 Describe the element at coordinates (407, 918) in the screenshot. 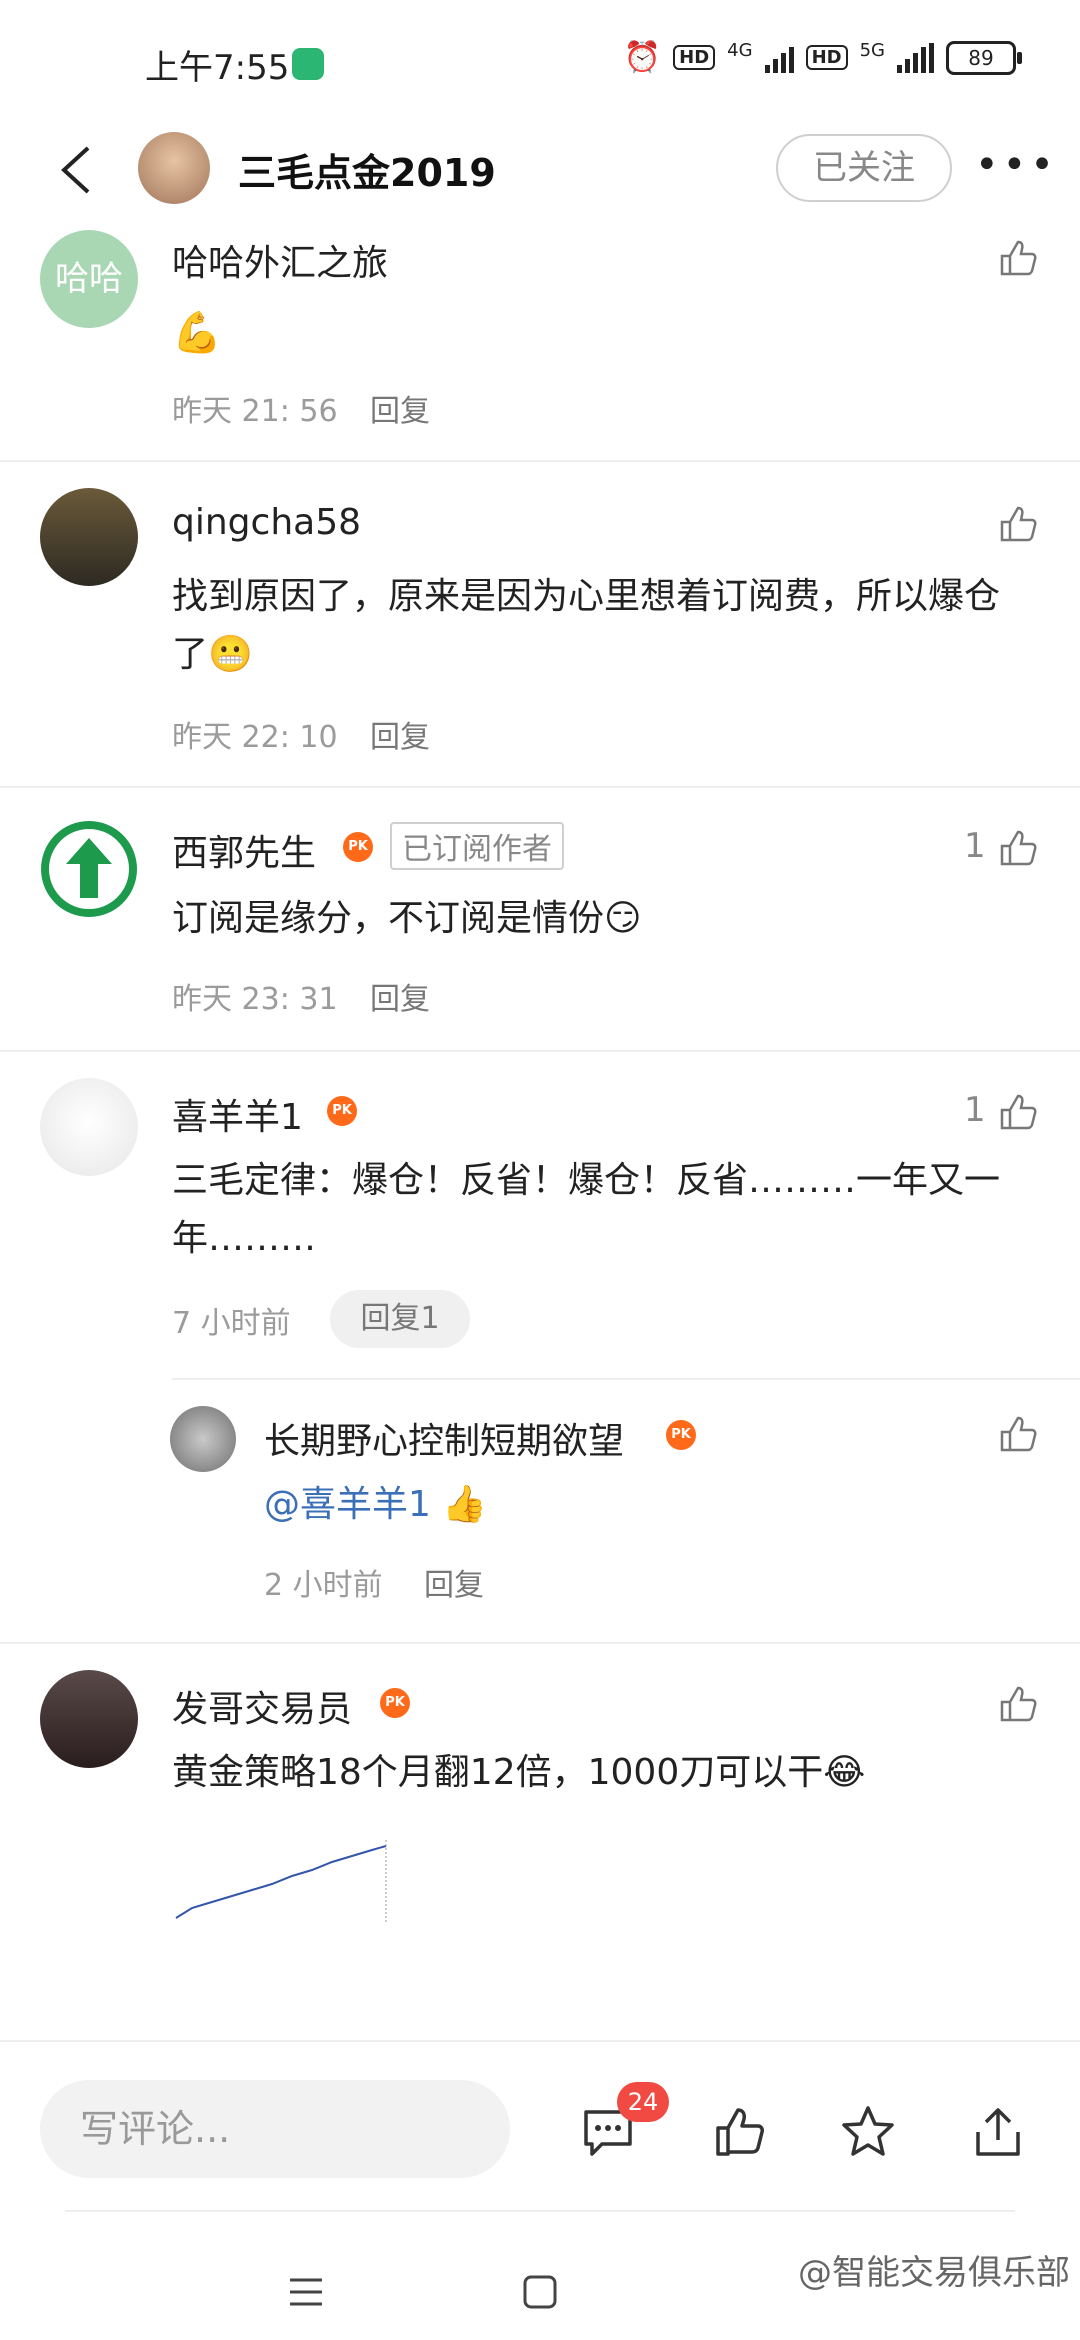

I see `comment-text: 订阅是缘分，不订阅是情份😏` at that location.